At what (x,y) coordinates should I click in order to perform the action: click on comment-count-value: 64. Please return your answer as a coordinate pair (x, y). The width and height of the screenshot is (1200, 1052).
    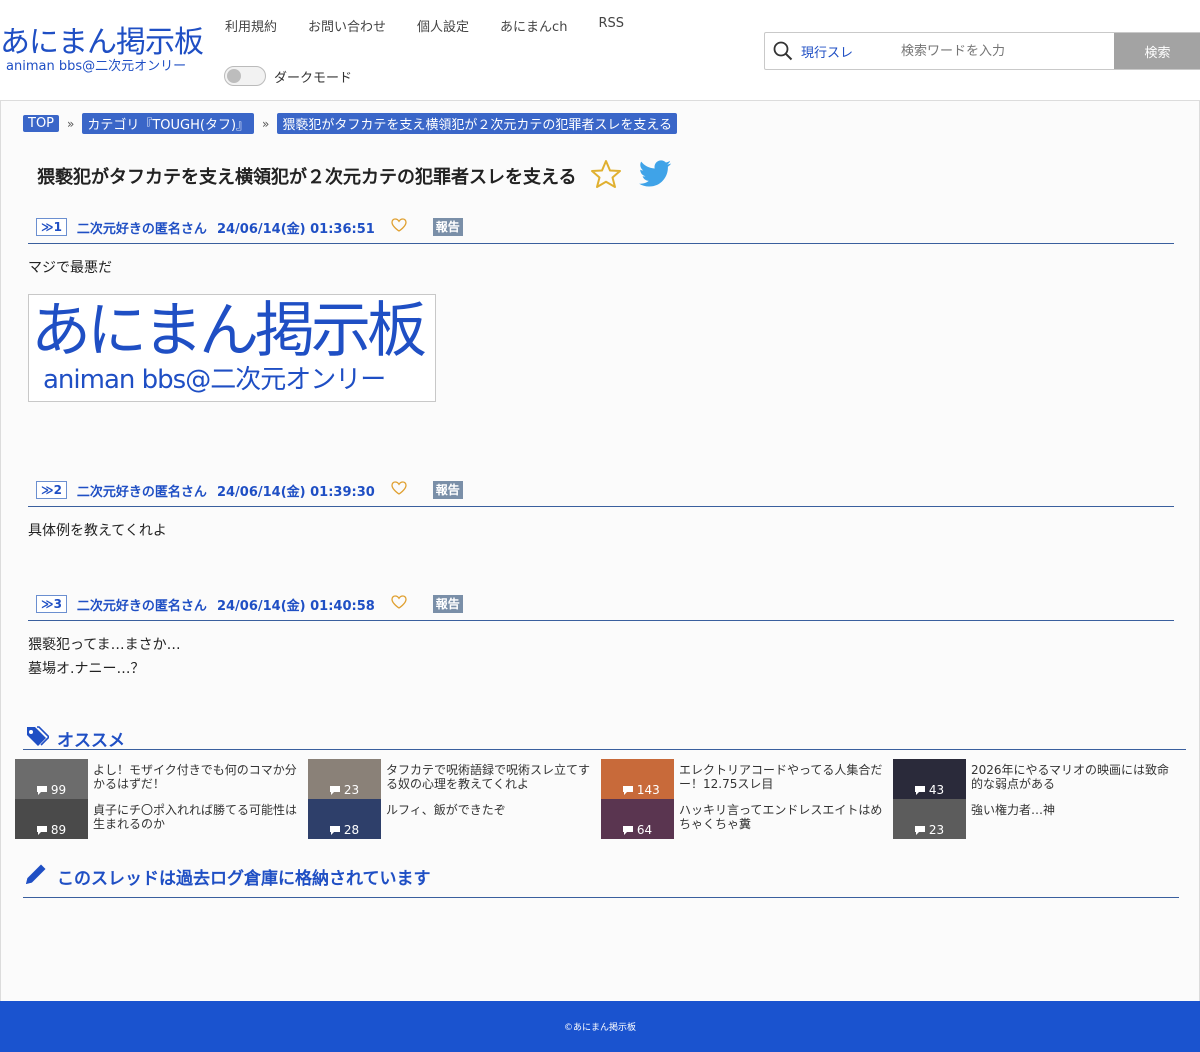
    Looking at the image, I should click on (644, 830).